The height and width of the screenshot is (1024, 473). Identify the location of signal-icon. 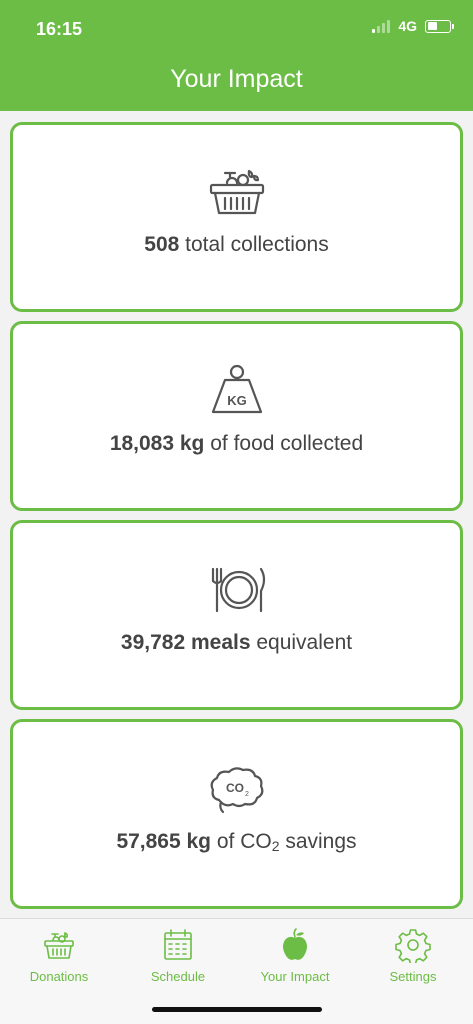
(381, 26).